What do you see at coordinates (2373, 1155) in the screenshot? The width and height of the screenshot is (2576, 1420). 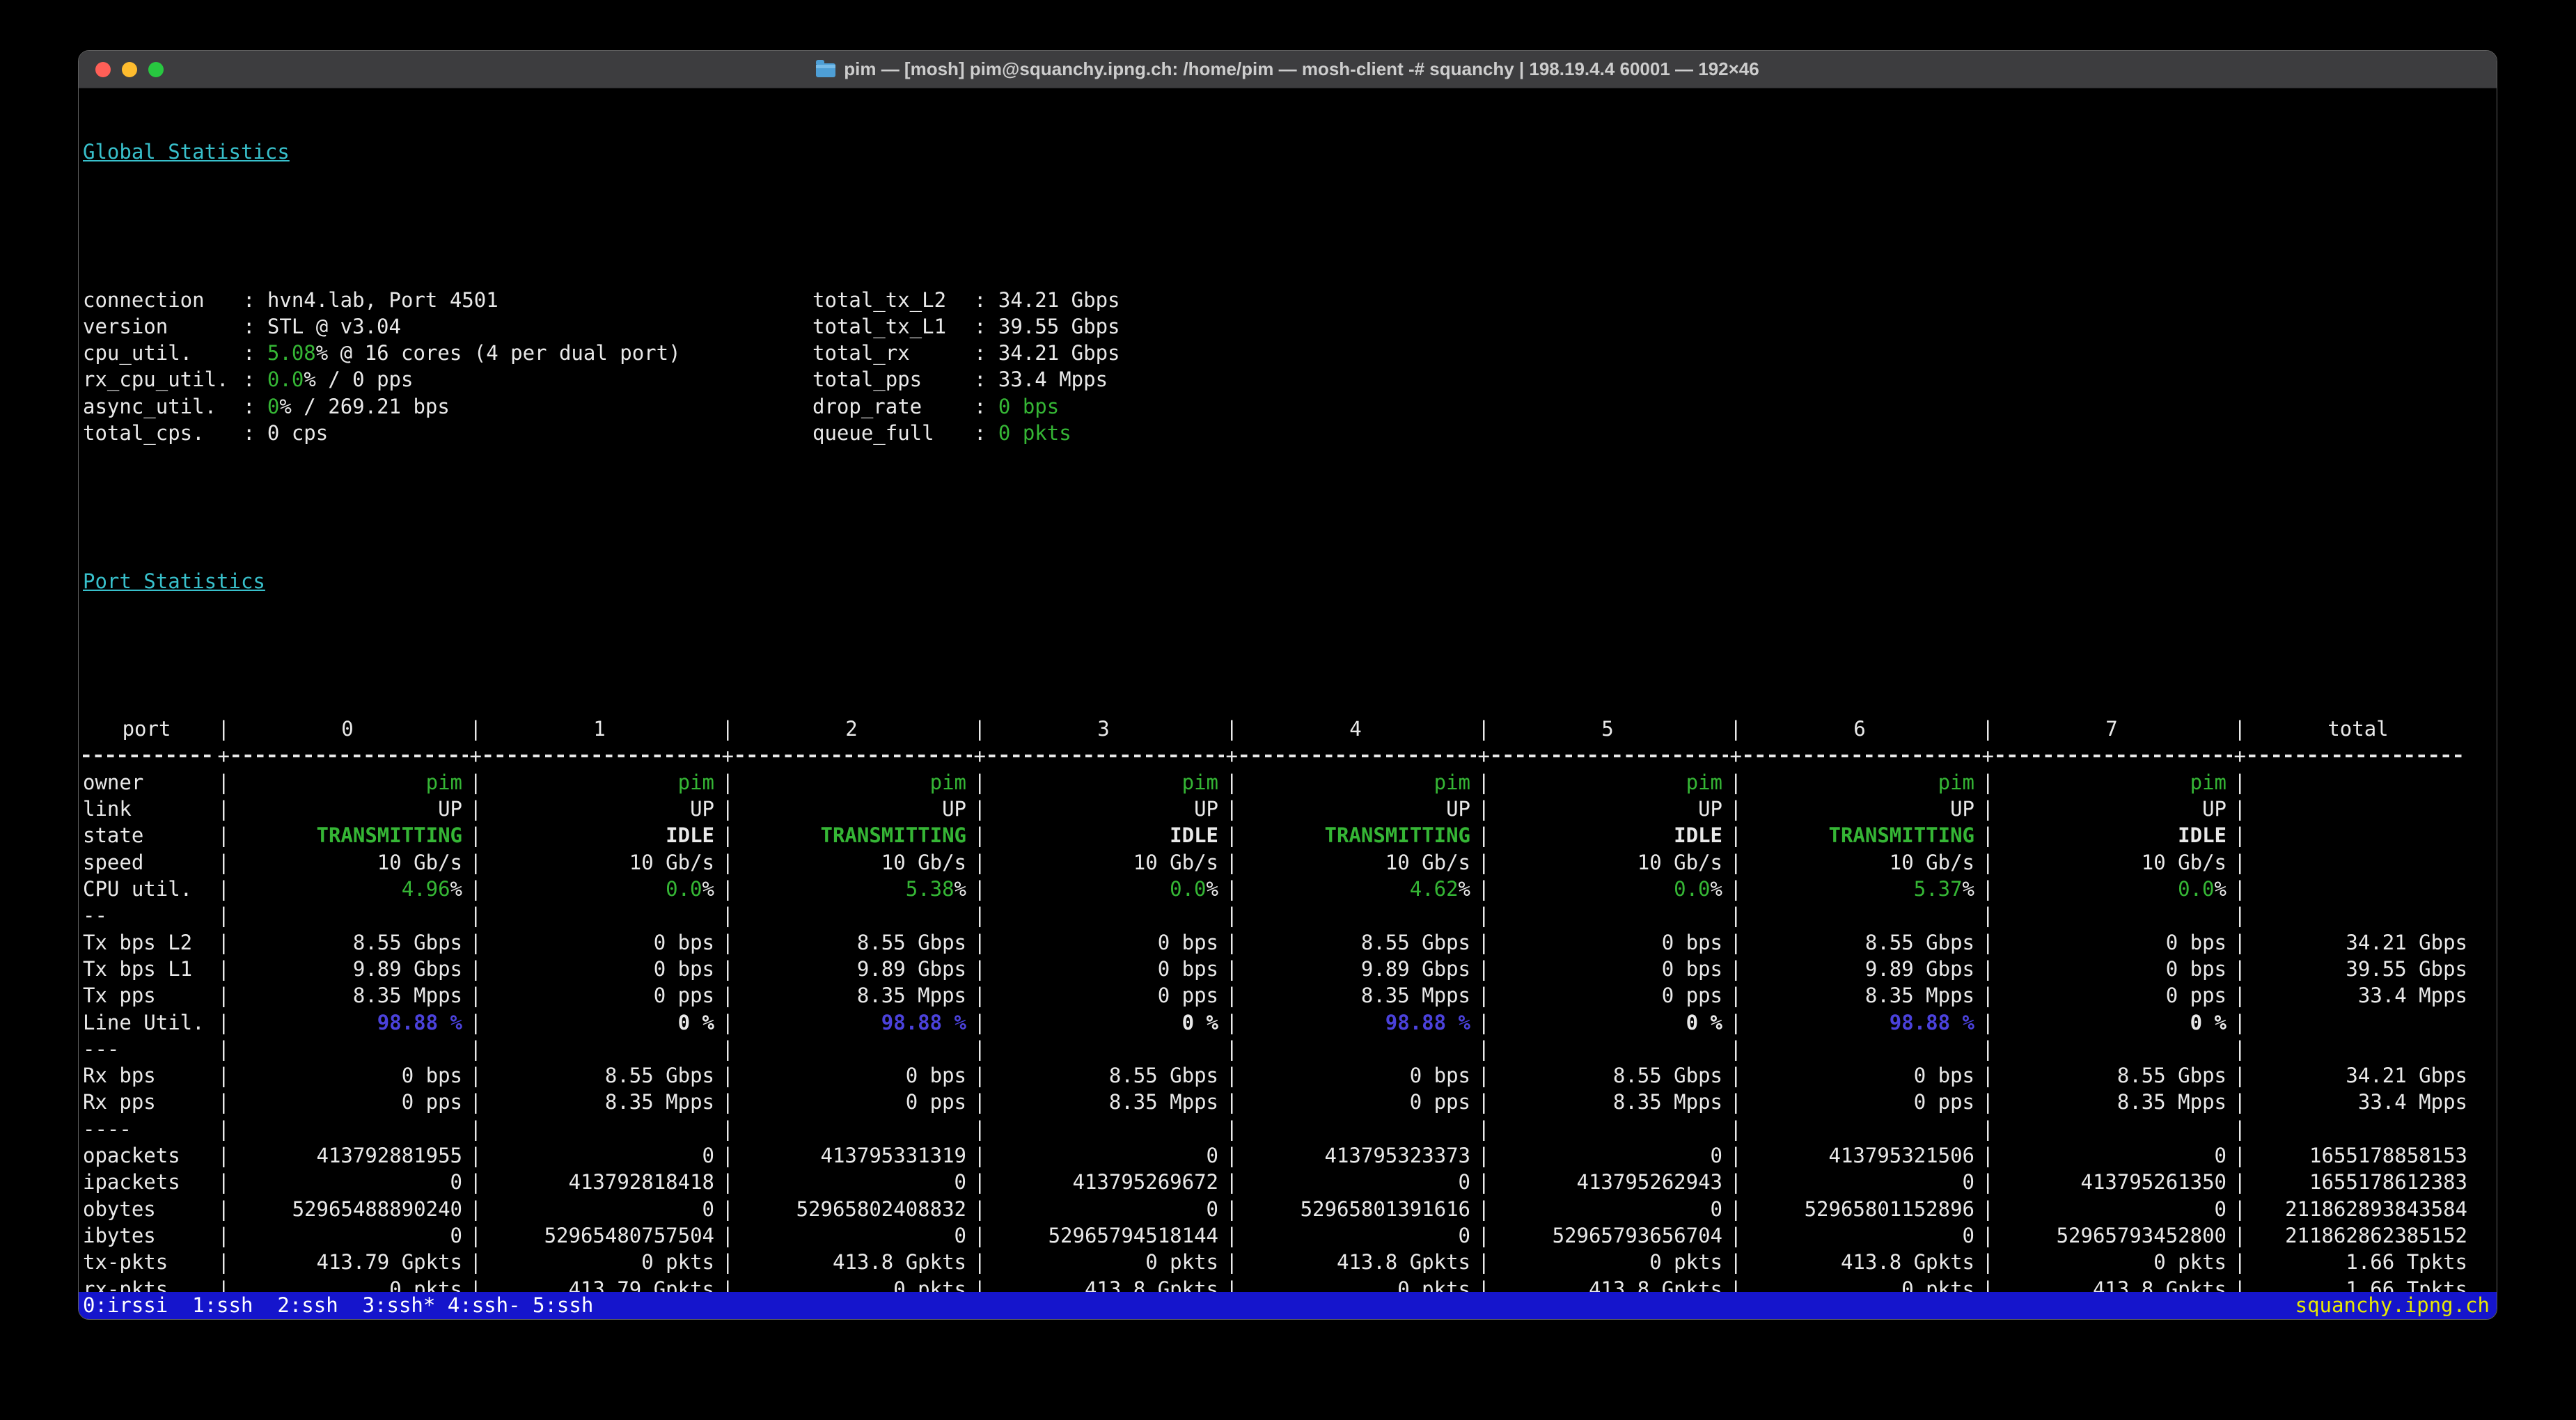 I see `table-cell: 1655178858153` at bounding box center [2373, 1155].